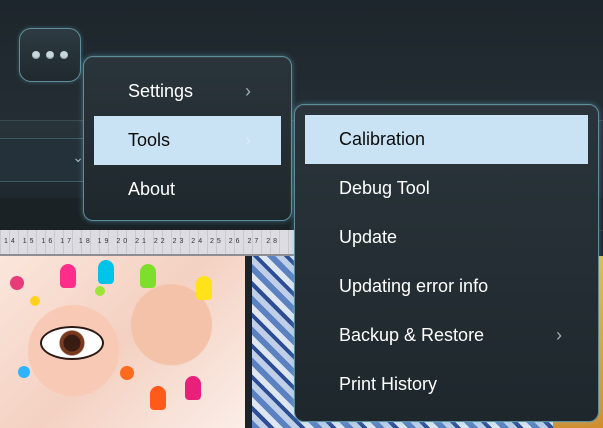 Image resolution: width=603 pixels, height=428 pixels. I want to click on menu-item-label: Calibration, so click(382, 139).